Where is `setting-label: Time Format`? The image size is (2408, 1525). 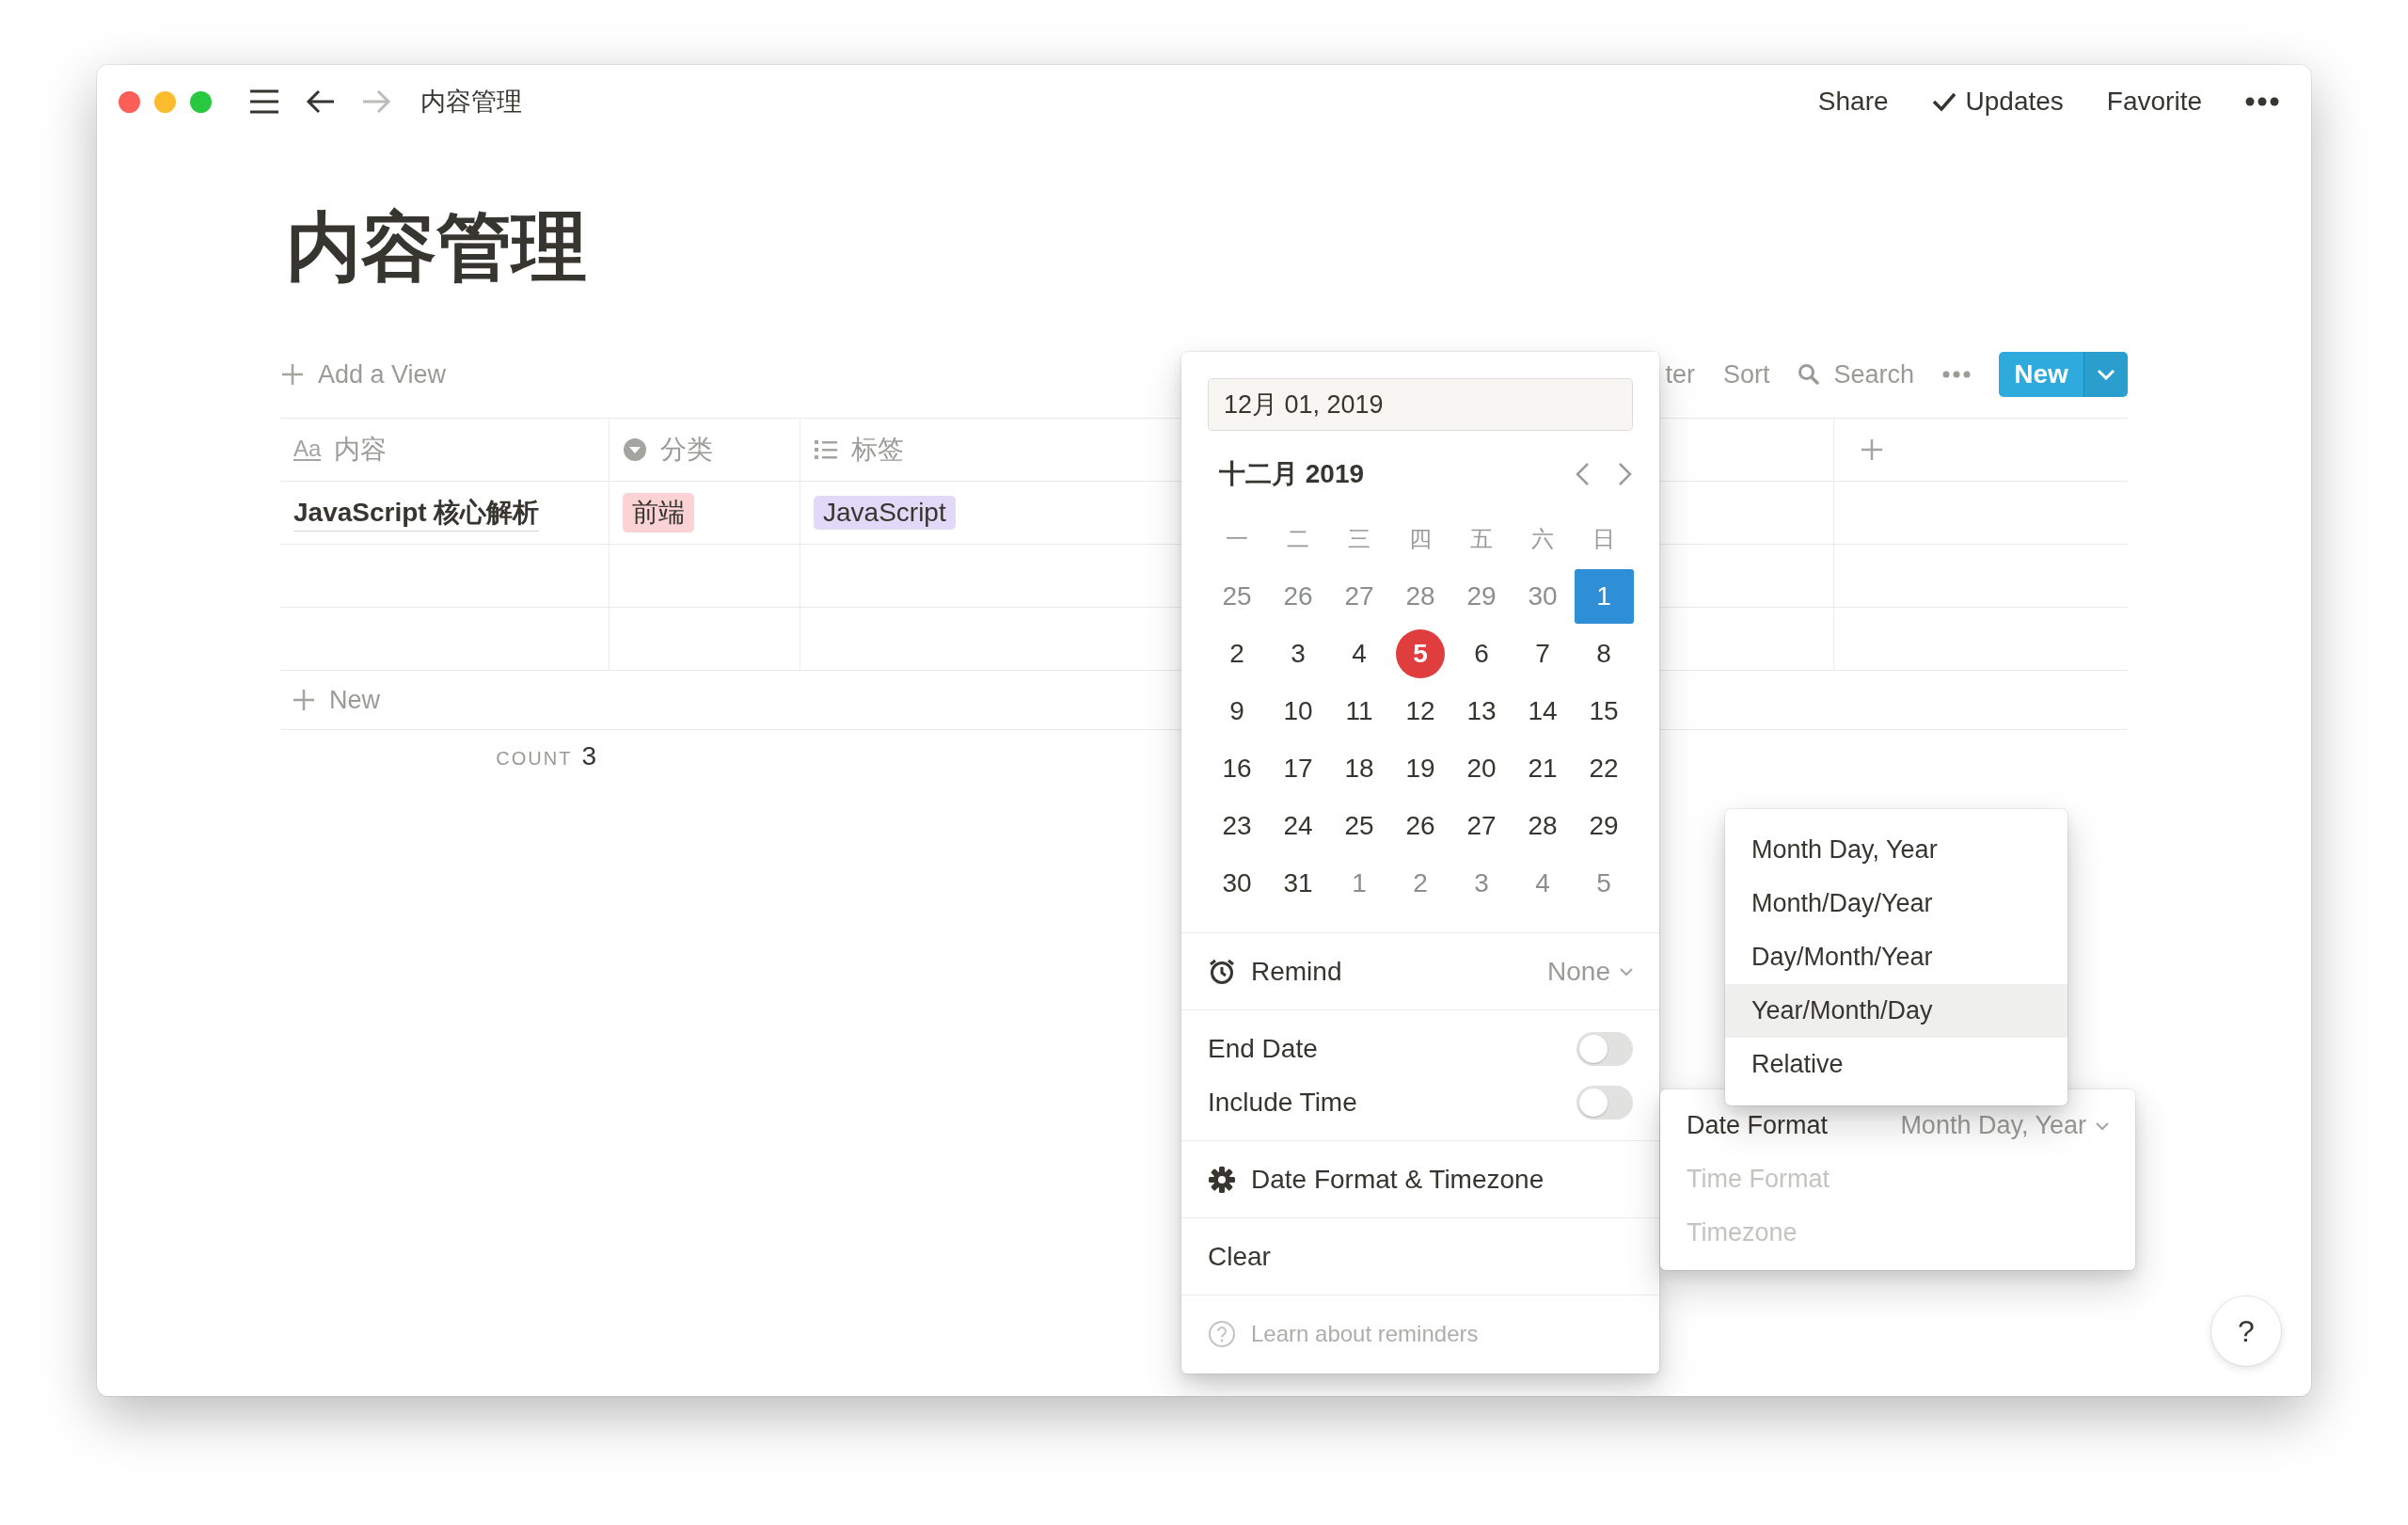
setting-label: Time Format is located at coordinates (1759, 1179).